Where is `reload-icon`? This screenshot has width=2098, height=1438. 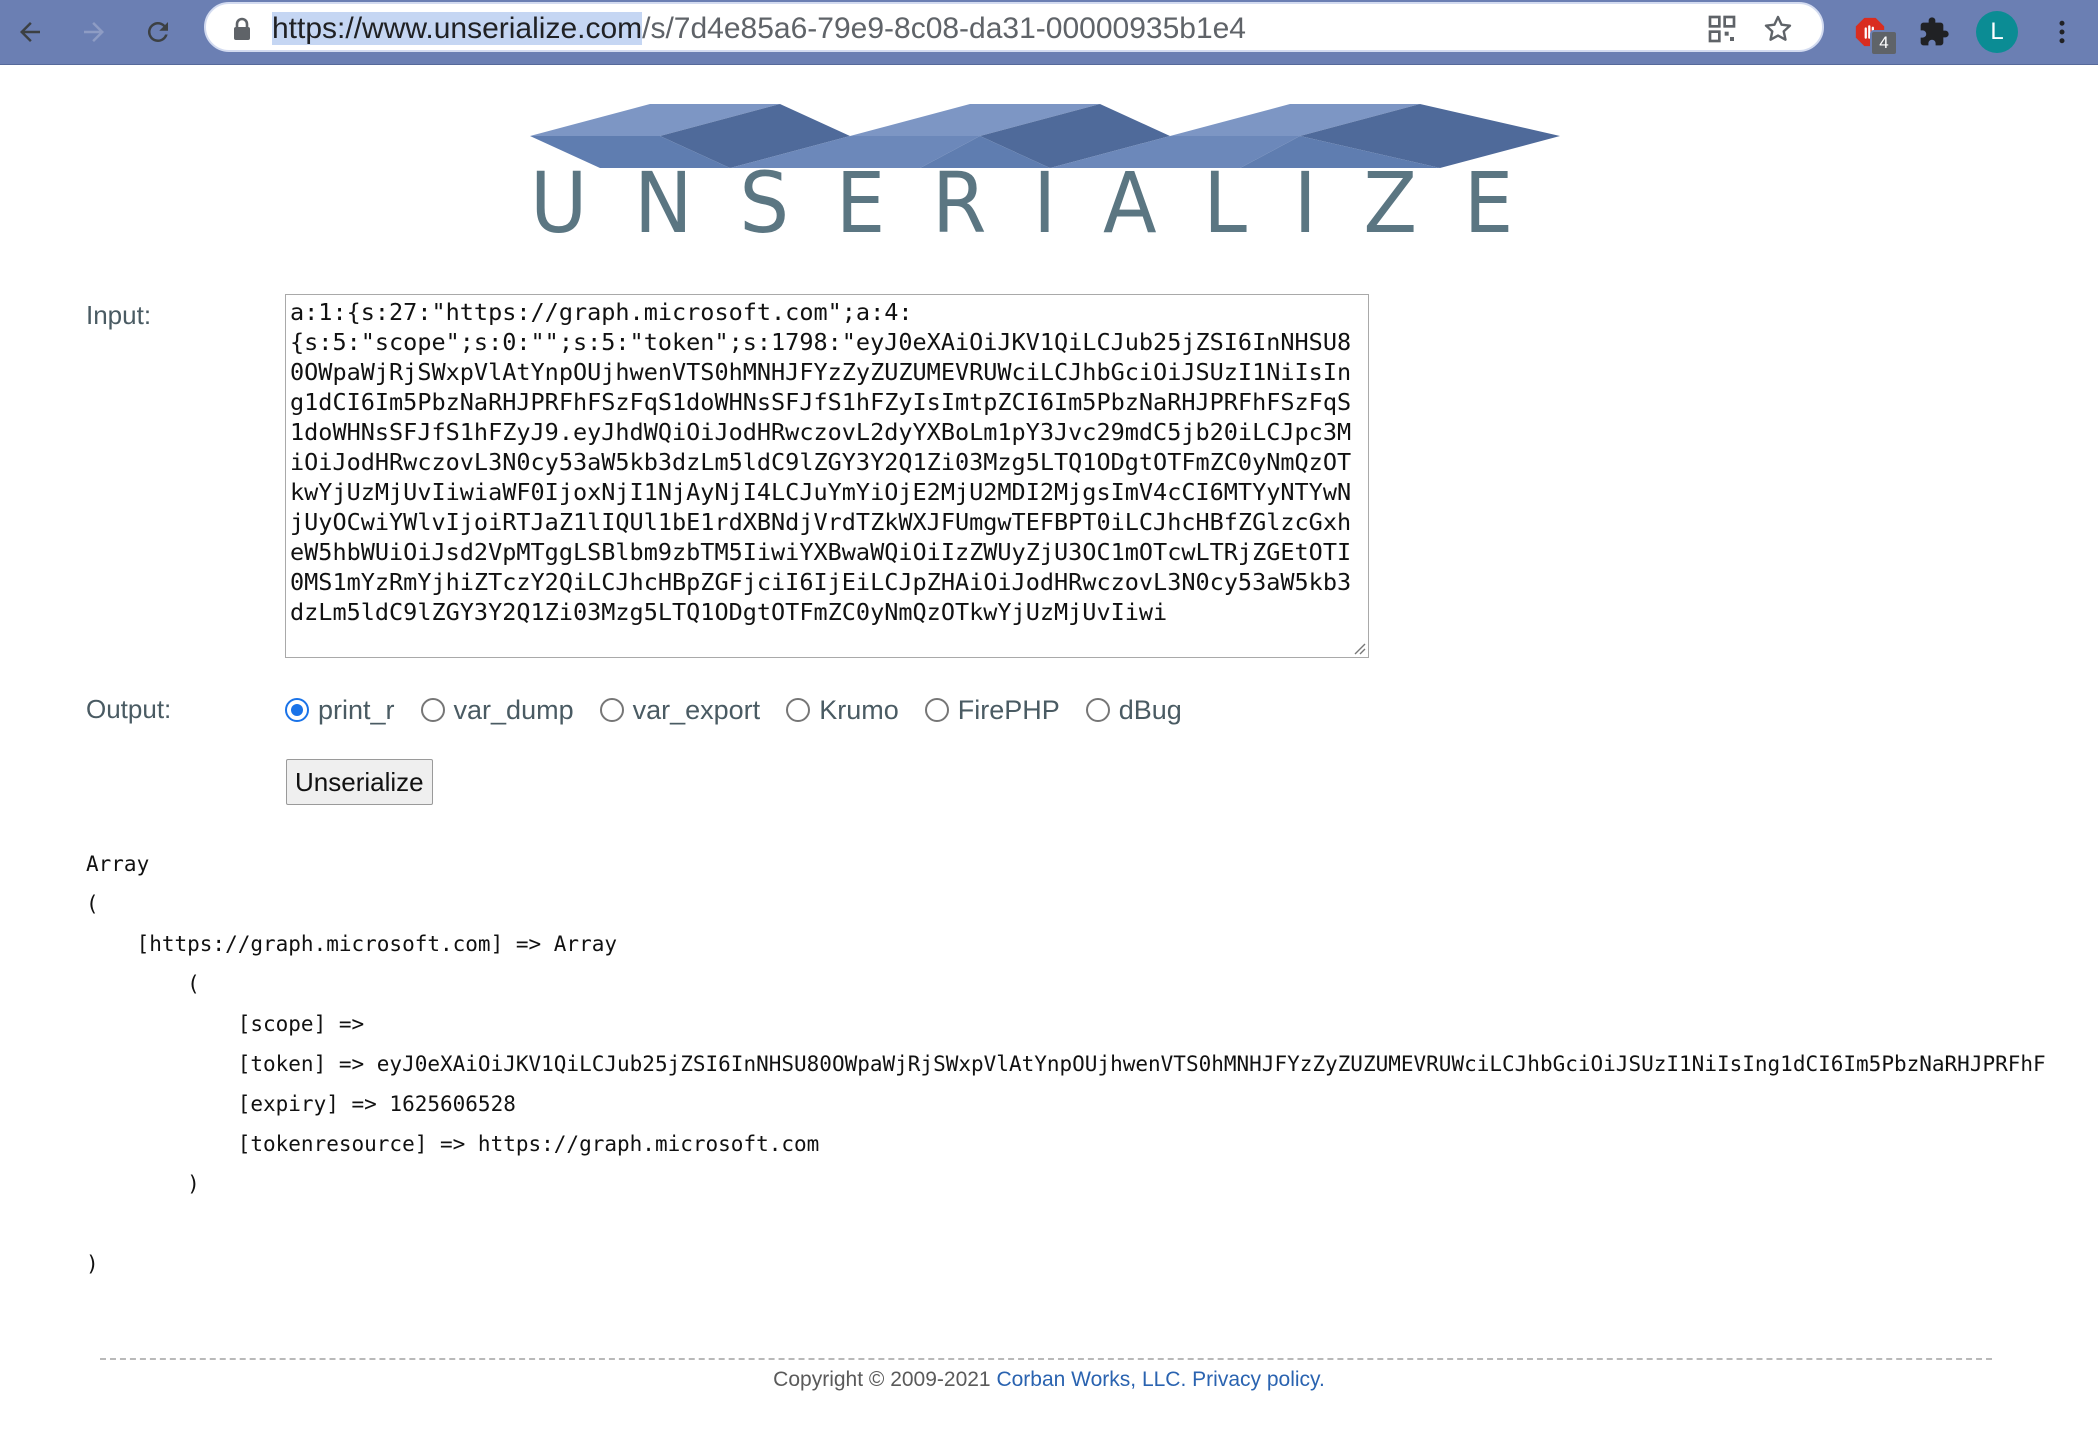 reload-icon is located at coordinates (157, 31).